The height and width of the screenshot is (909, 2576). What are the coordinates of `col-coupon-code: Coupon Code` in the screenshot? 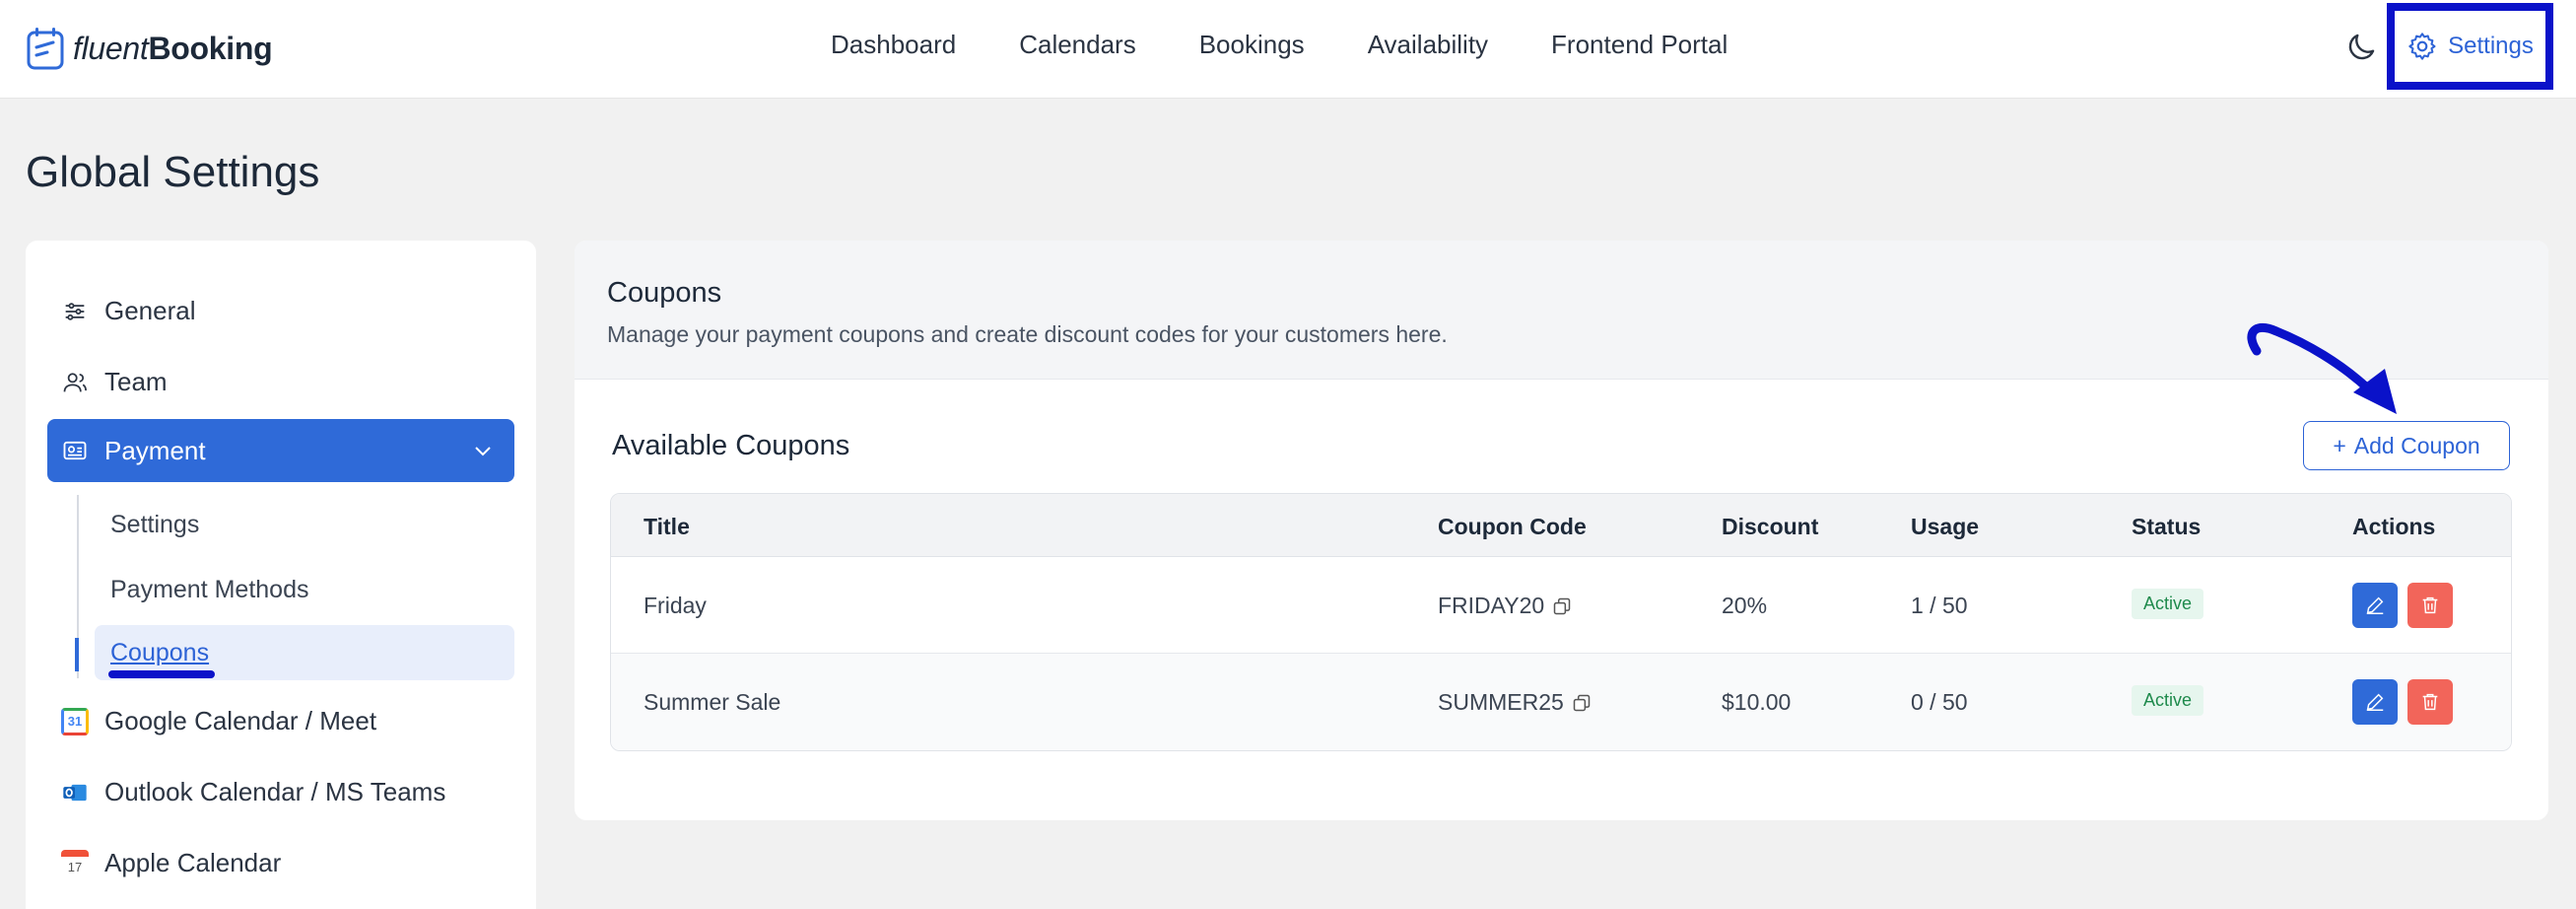 It's located at (1513, 526).